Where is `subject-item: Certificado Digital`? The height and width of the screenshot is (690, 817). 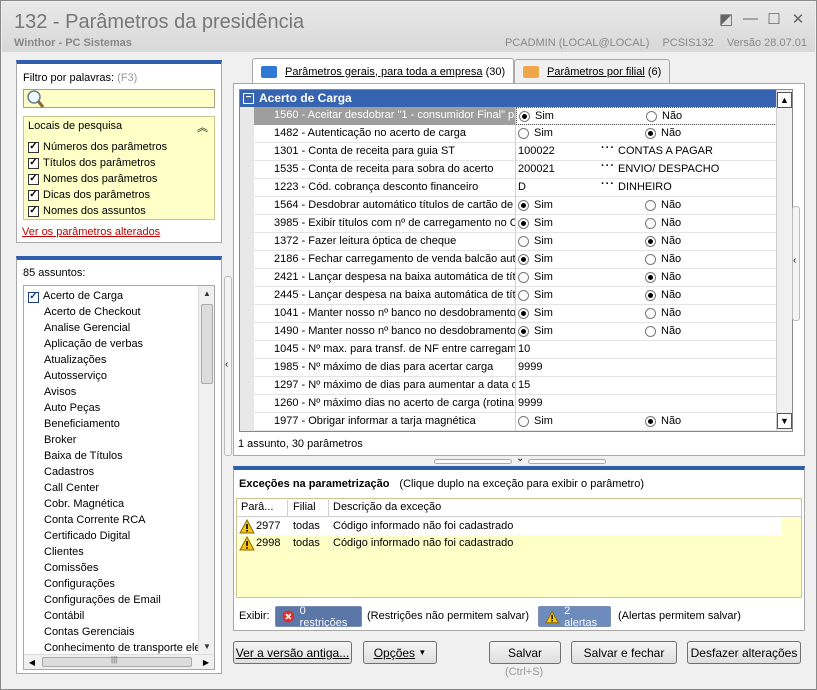
subject-item: Certificado Digital is located at coordinates (112, 536).